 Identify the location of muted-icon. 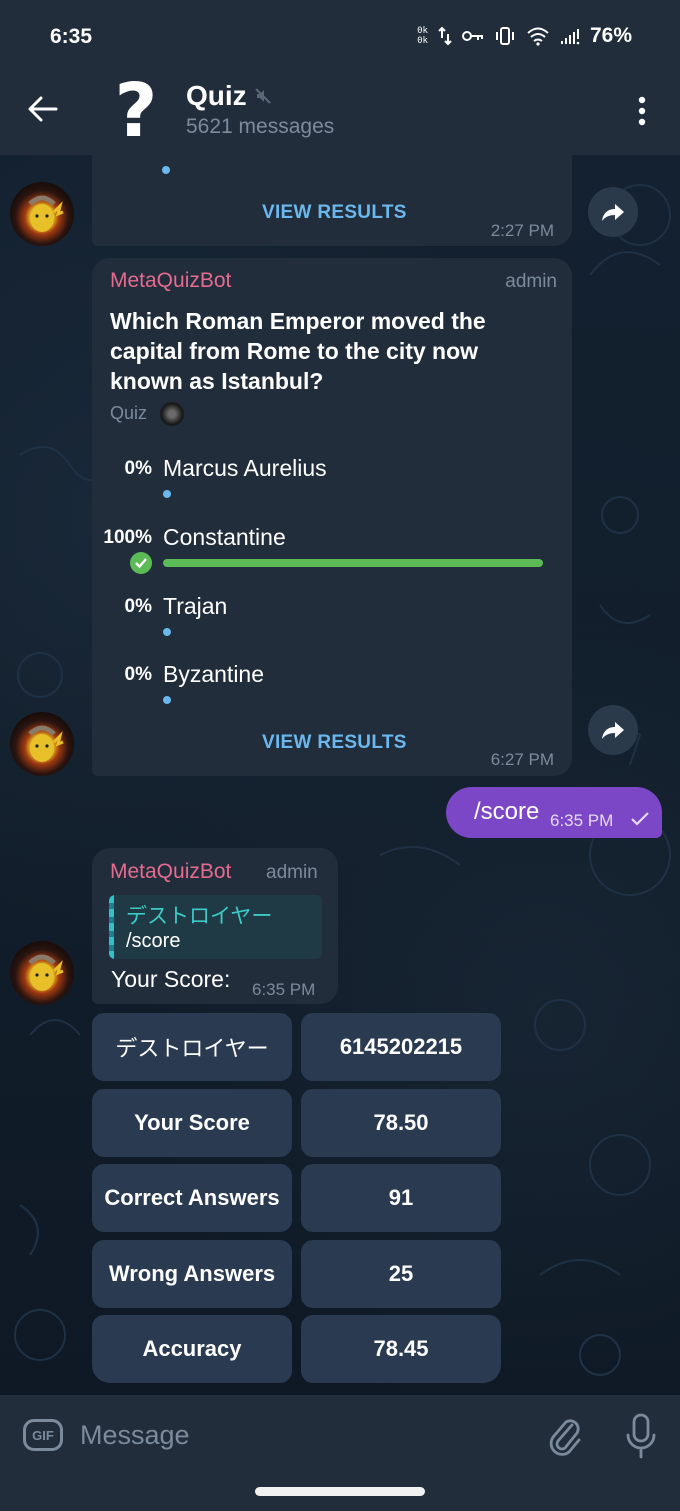
(262, 96).